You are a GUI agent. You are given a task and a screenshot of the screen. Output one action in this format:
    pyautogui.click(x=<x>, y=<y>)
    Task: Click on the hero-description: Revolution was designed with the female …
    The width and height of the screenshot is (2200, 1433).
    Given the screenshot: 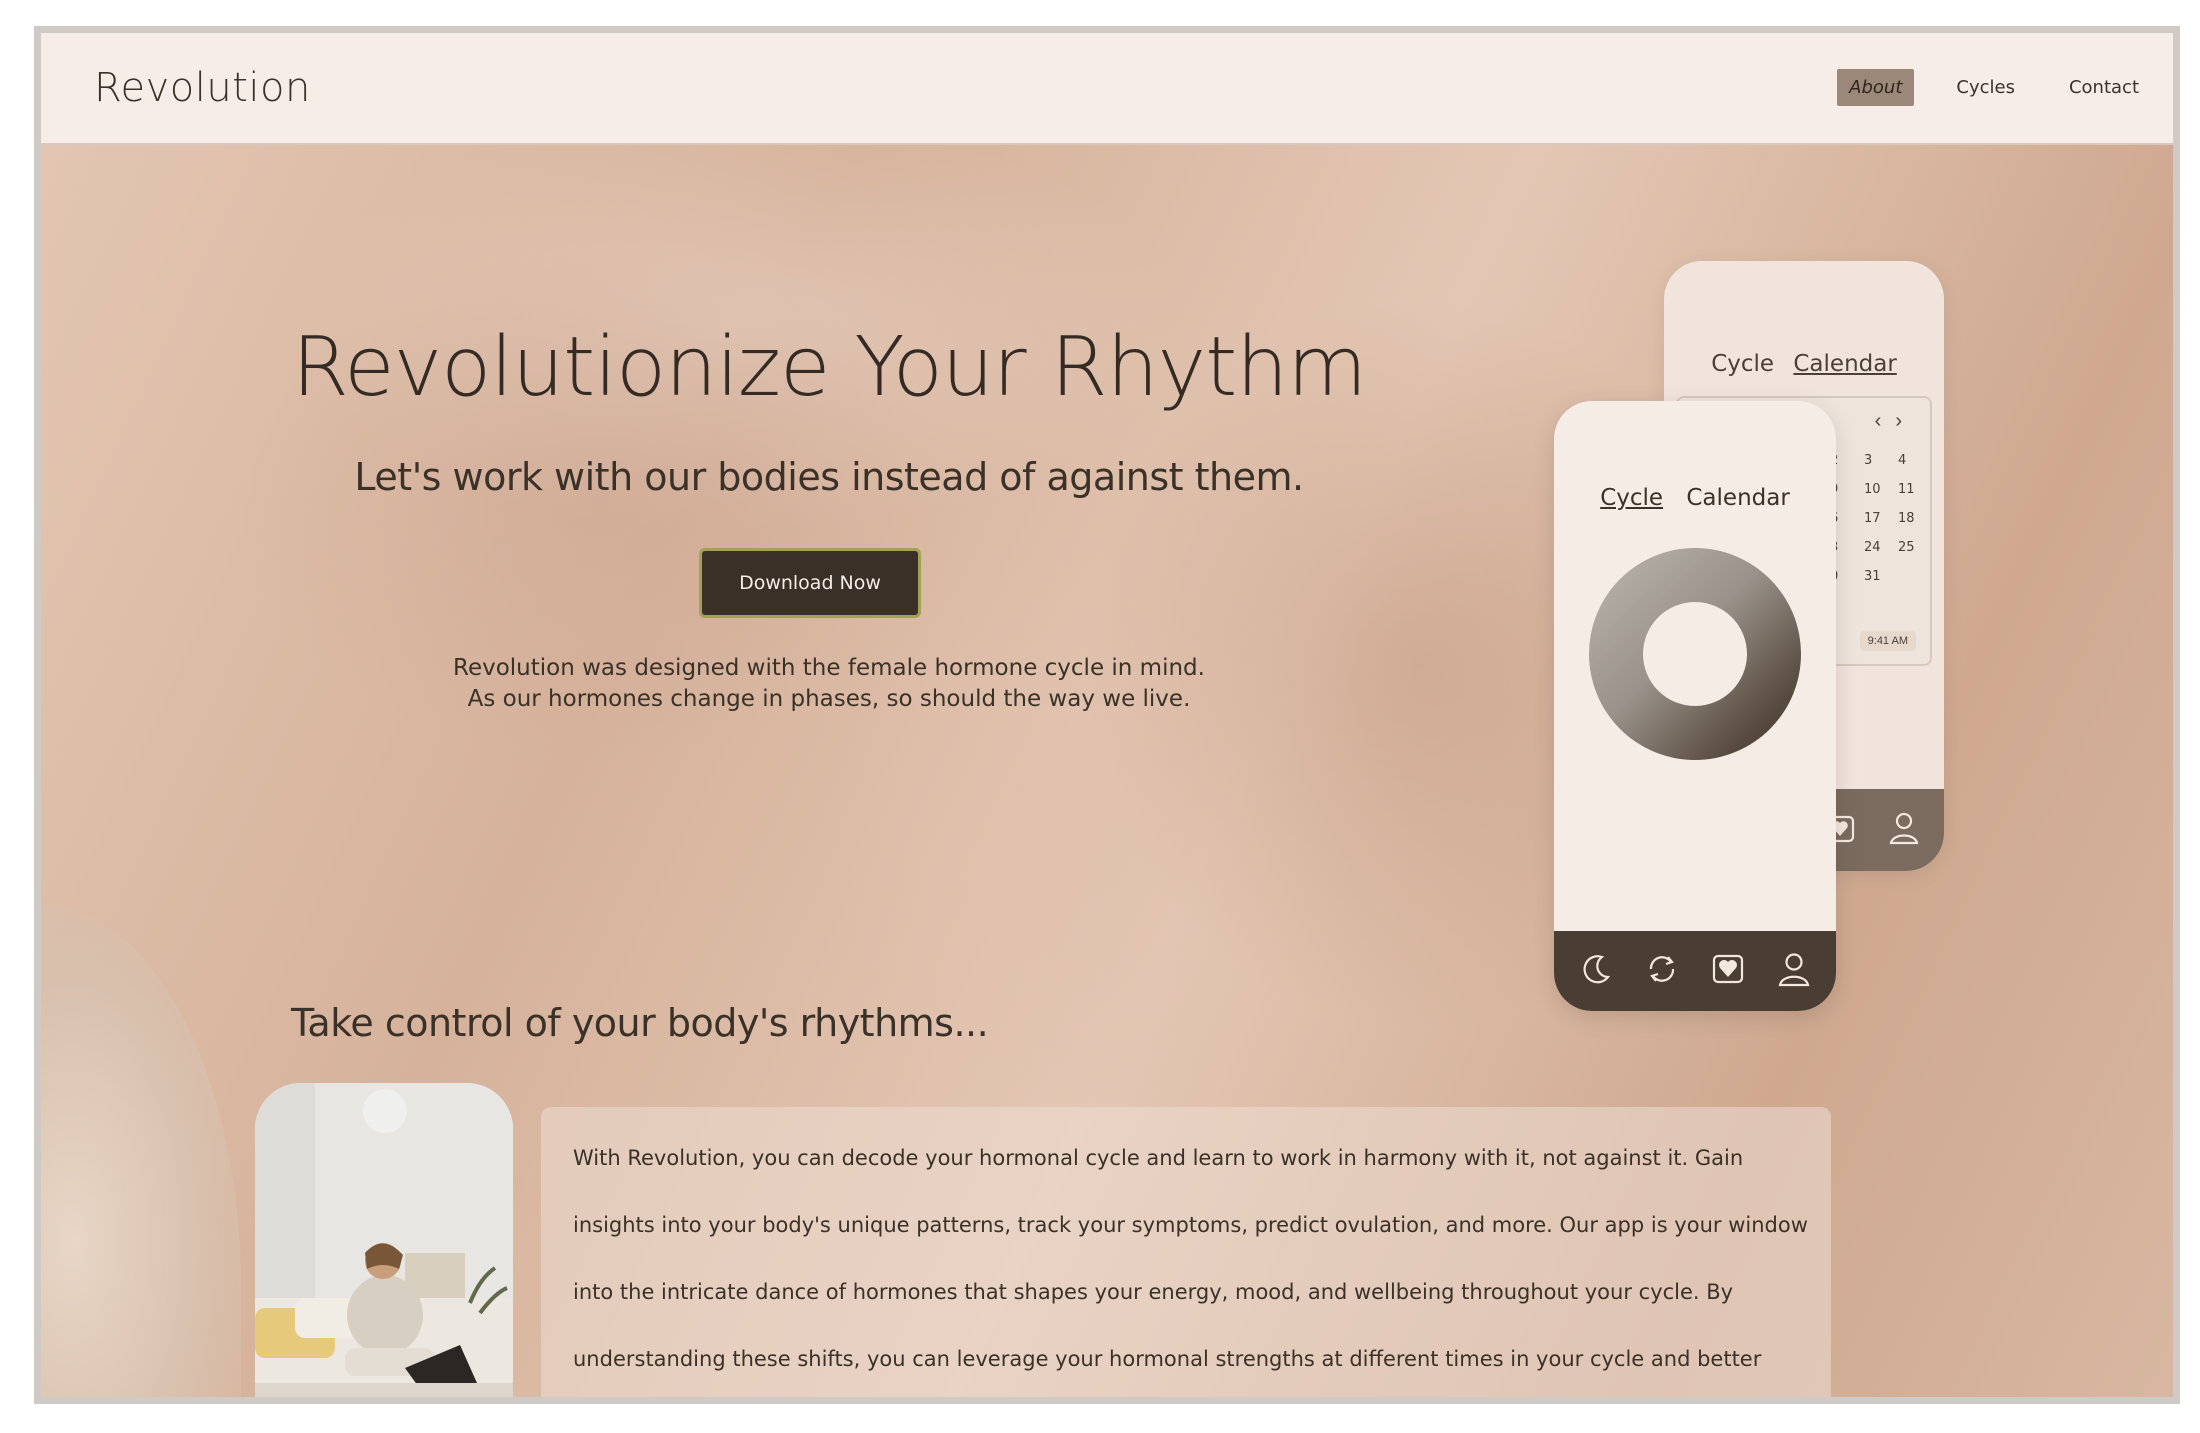 What is the action you would take?
    pyautogui.click(x=829, y=684)
    